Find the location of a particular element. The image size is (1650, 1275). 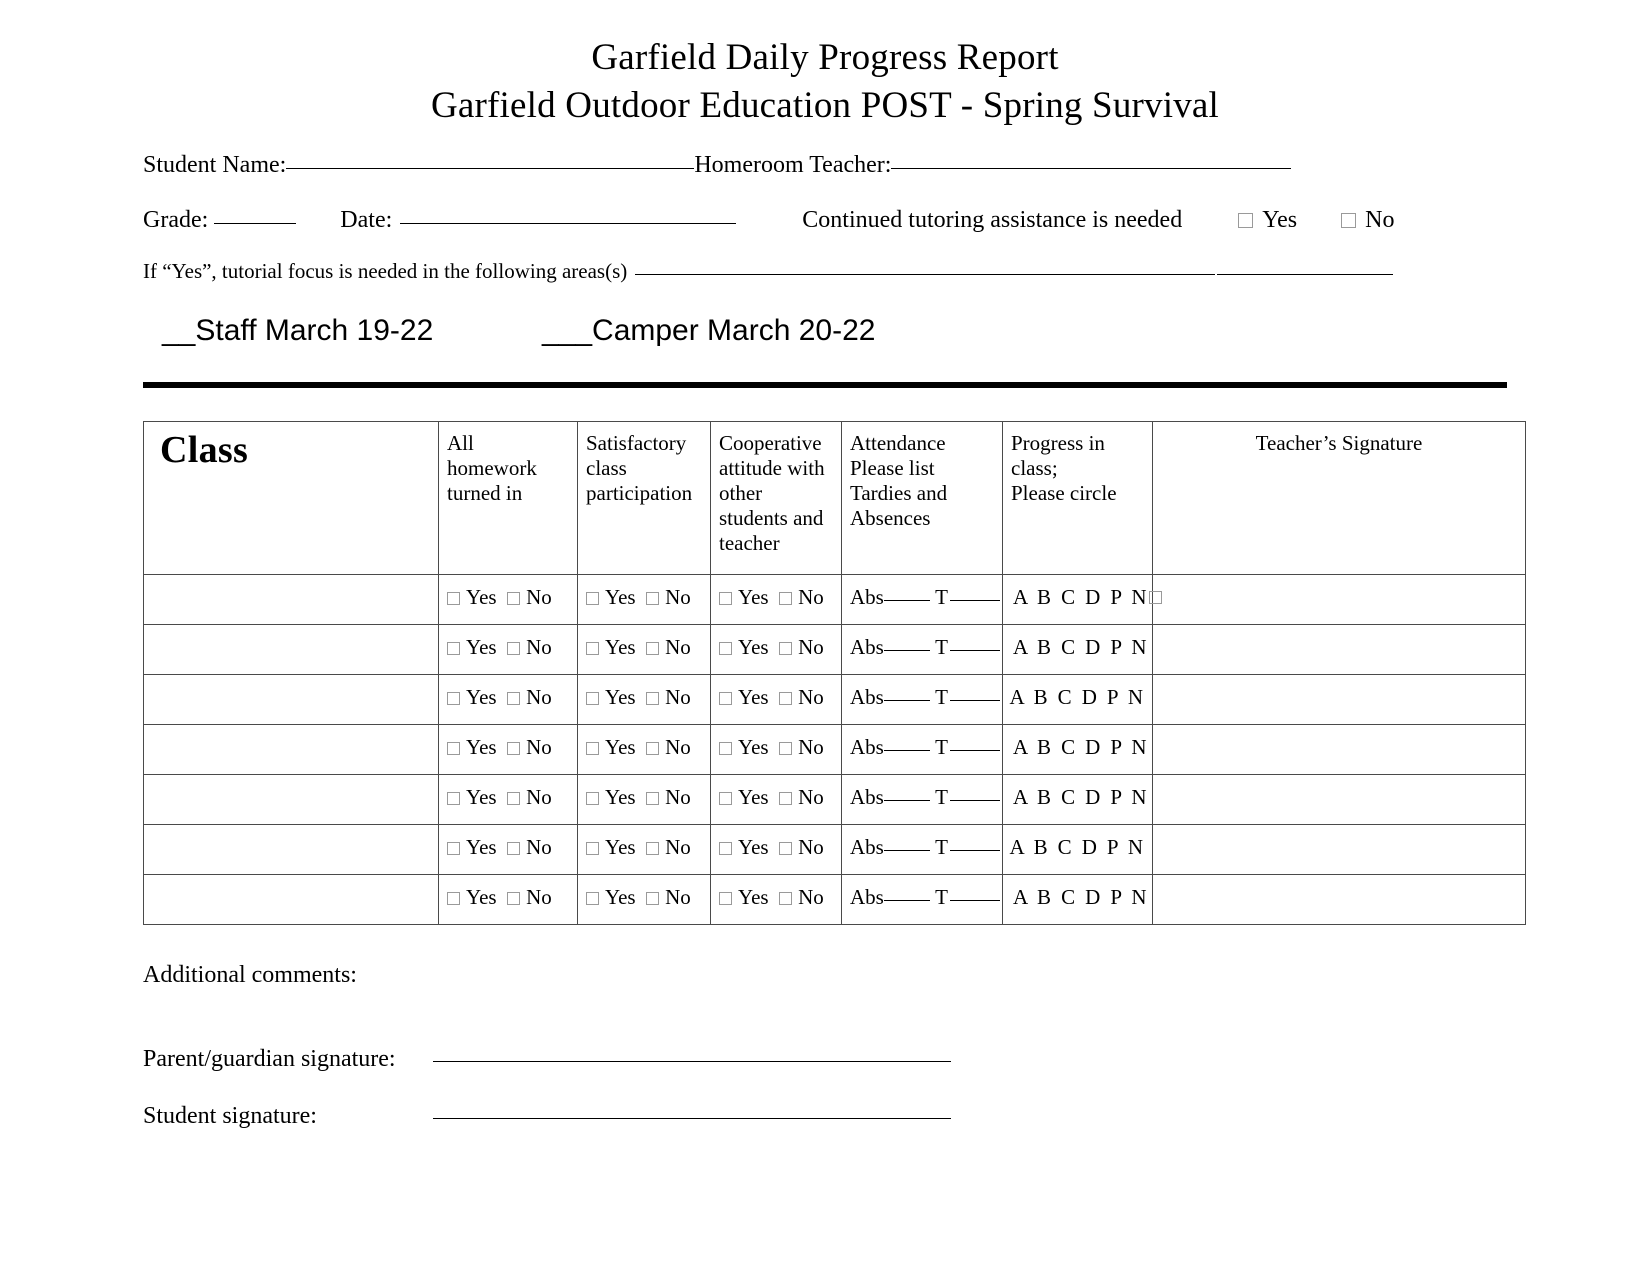

staff-session-option: __Staff March 19-22 is located at coordinates (297, 330).